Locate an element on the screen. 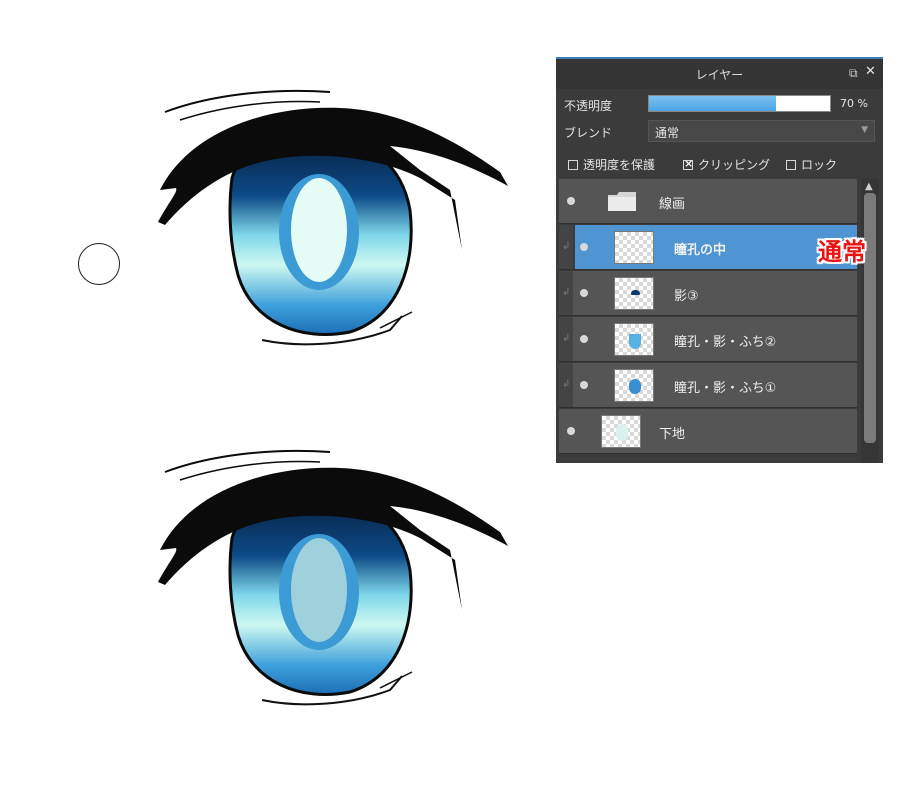 Image resolution: width=900 pixels, height=788 pixels. layer-item: ↲ 瞳孔・影・ふち① is located at coordinates (708, 385).